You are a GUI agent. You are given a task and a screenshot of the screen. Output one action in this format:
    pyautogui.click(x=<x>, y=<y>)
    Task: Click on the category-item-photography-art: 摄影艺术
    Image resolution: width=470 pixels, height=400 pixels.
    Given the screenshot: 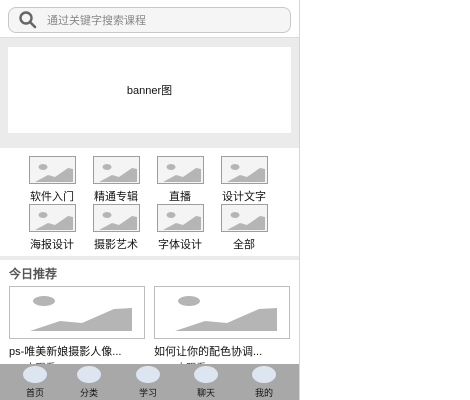 What is the action you would take?
    pyautogui.click(x=116, y=228)
    